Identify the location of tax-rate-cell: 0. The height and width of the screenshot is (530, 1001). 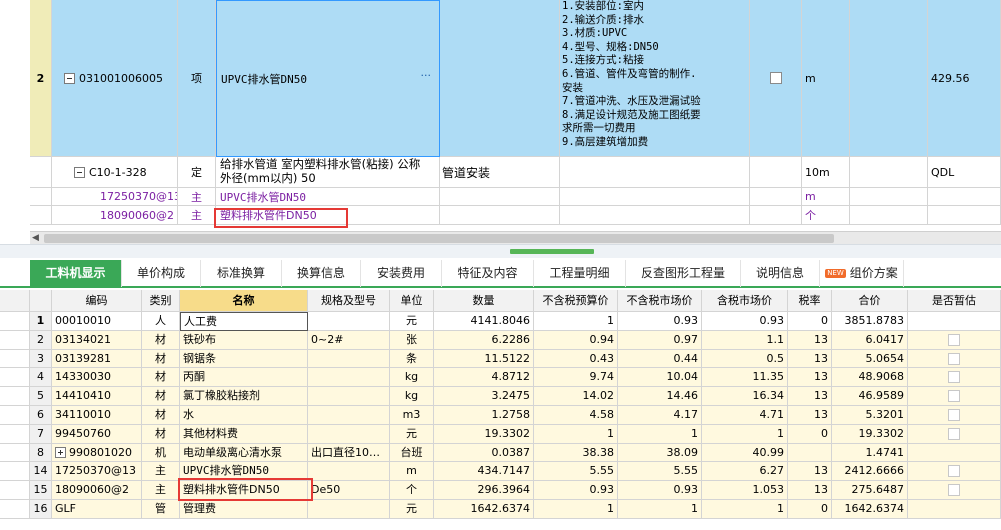
(810, 509).